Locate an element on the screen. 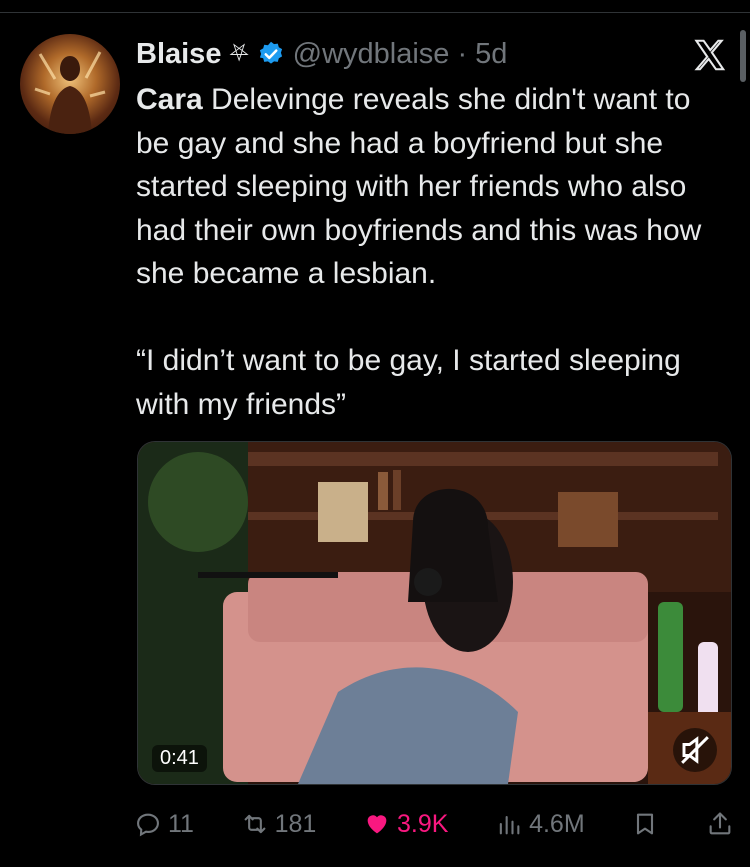 This screenshot has height=867, width=750. bookmark-icon is located at coordinates (645, 824).